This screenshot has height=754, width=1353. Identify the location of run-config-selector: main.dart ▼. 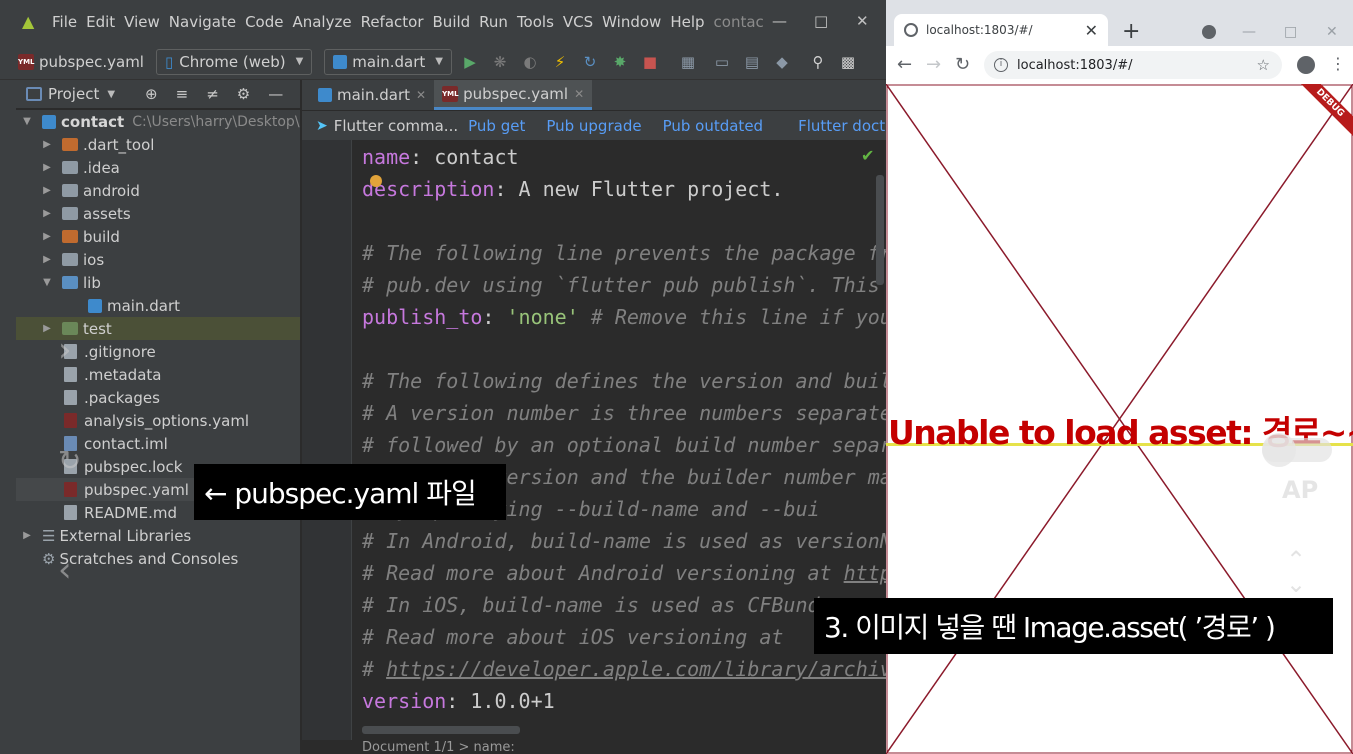
(388, 61).